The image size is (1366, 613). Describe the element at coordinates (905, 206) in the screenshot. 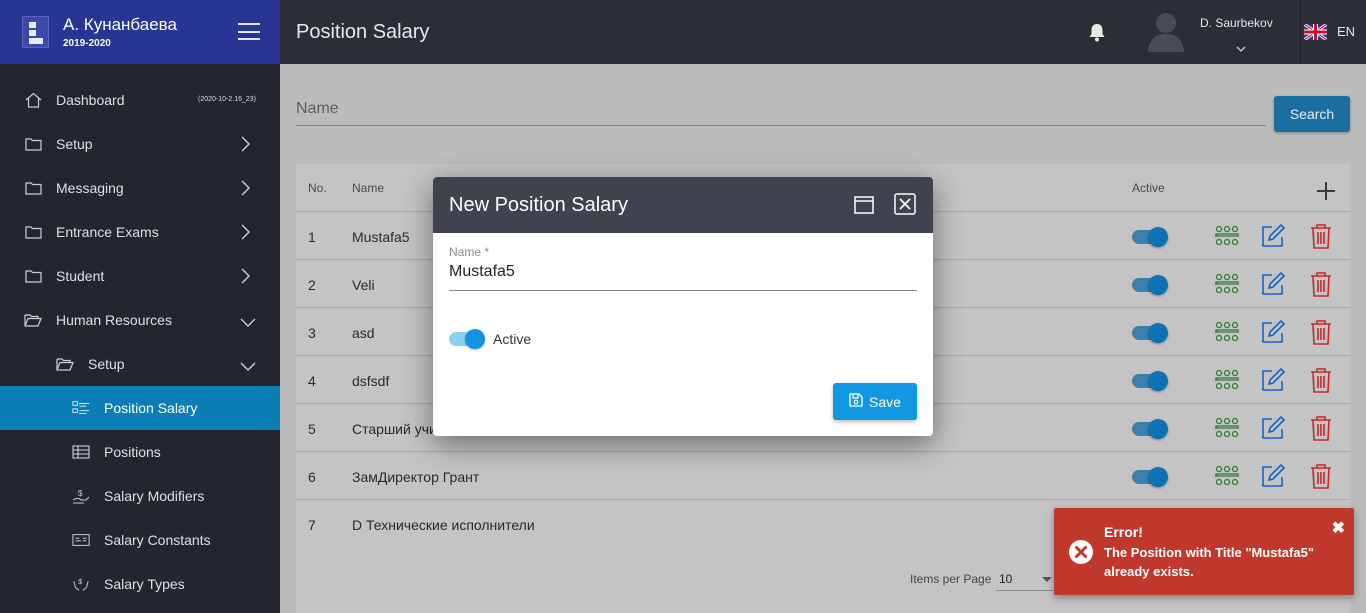

I see `close-icon` at that location.